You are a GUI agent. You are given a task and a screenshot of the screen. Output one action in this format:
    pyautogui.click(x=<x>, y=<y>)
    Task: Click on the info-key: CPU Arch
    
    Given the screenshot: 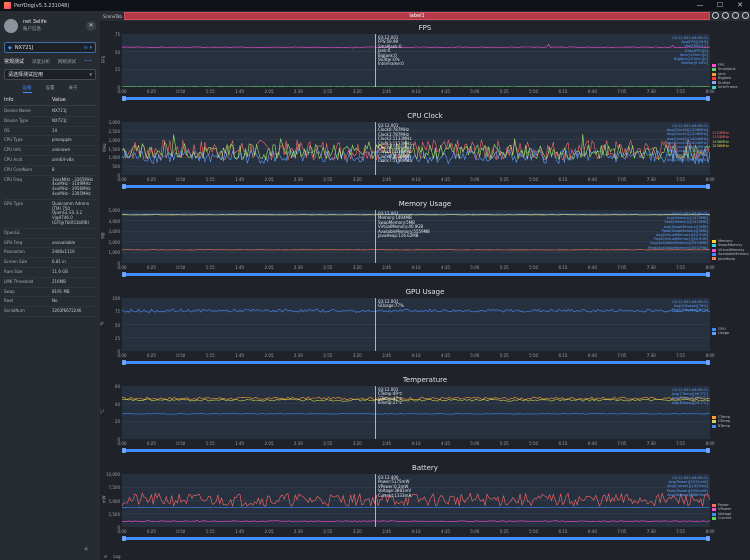 What is the action you would take?
    pyautogui.click(x=13, y=159)
    